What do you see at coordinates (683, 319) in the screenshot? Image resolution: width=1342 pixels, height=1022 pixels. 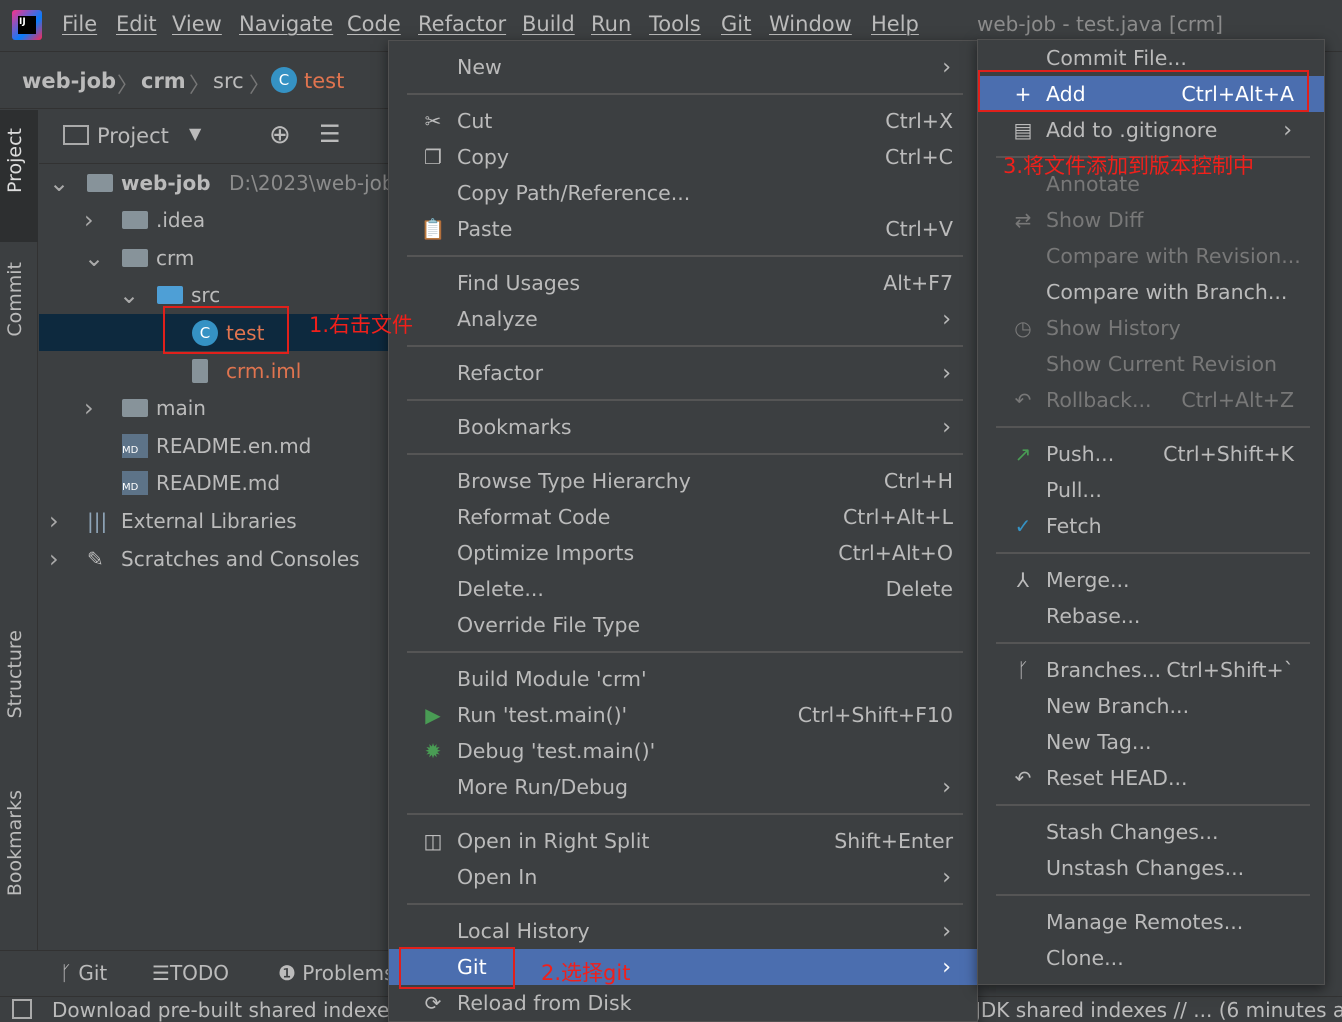 I see `menu-item-analyze: Analyze ›` at bounding box center [683, 319].